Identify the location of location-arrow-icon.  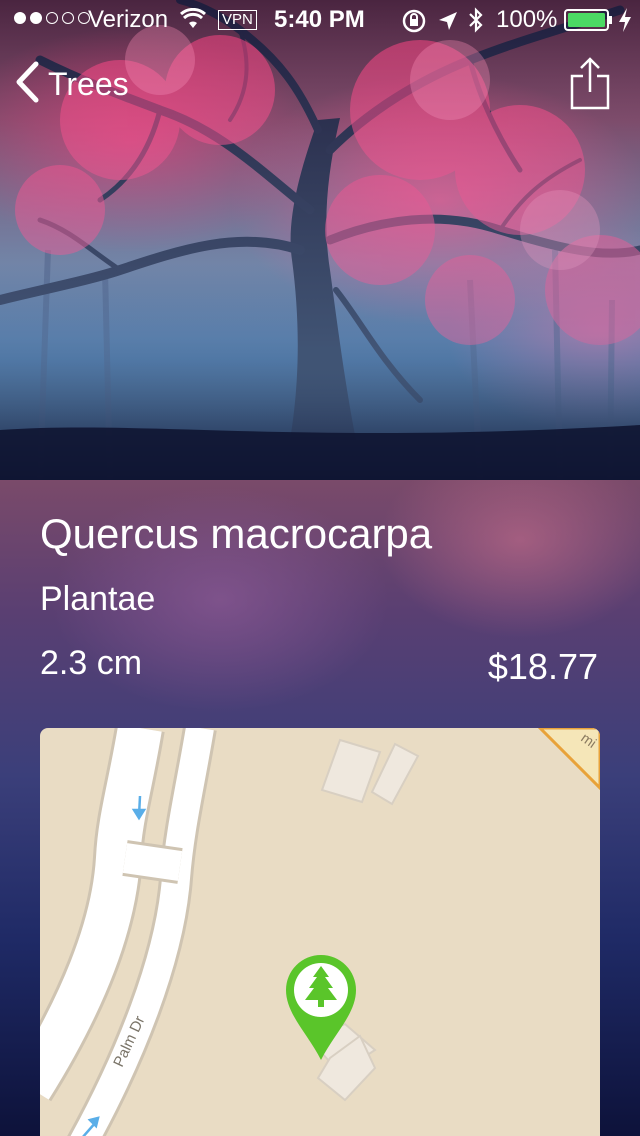
(448, 24).